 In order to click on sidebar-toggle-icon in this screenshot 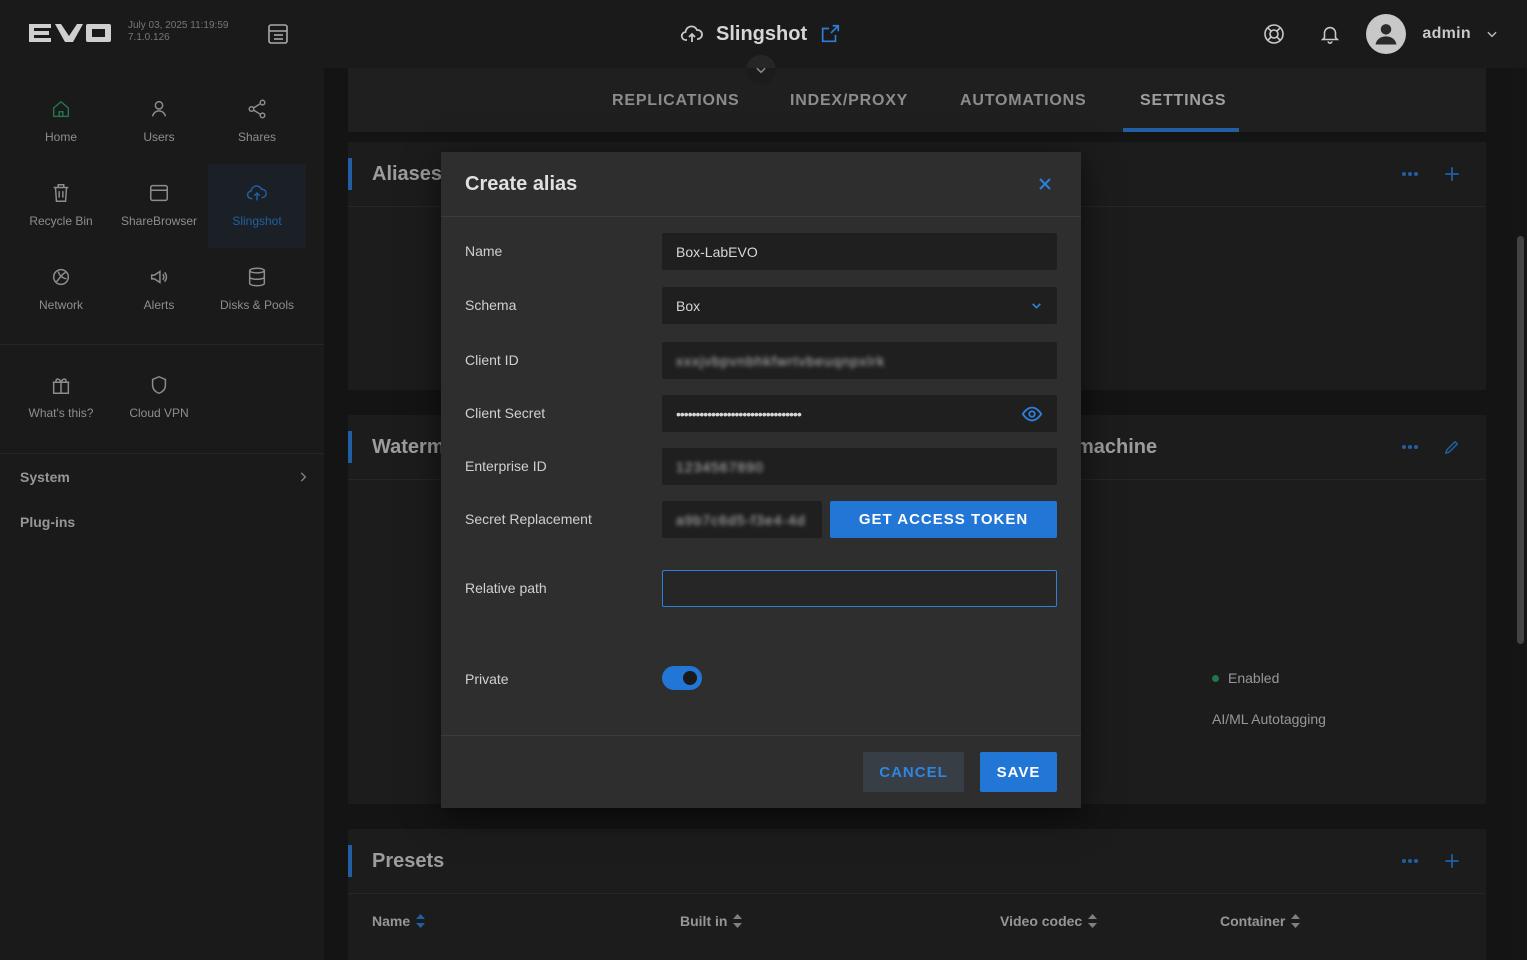, I will do `click(278, 34)`.